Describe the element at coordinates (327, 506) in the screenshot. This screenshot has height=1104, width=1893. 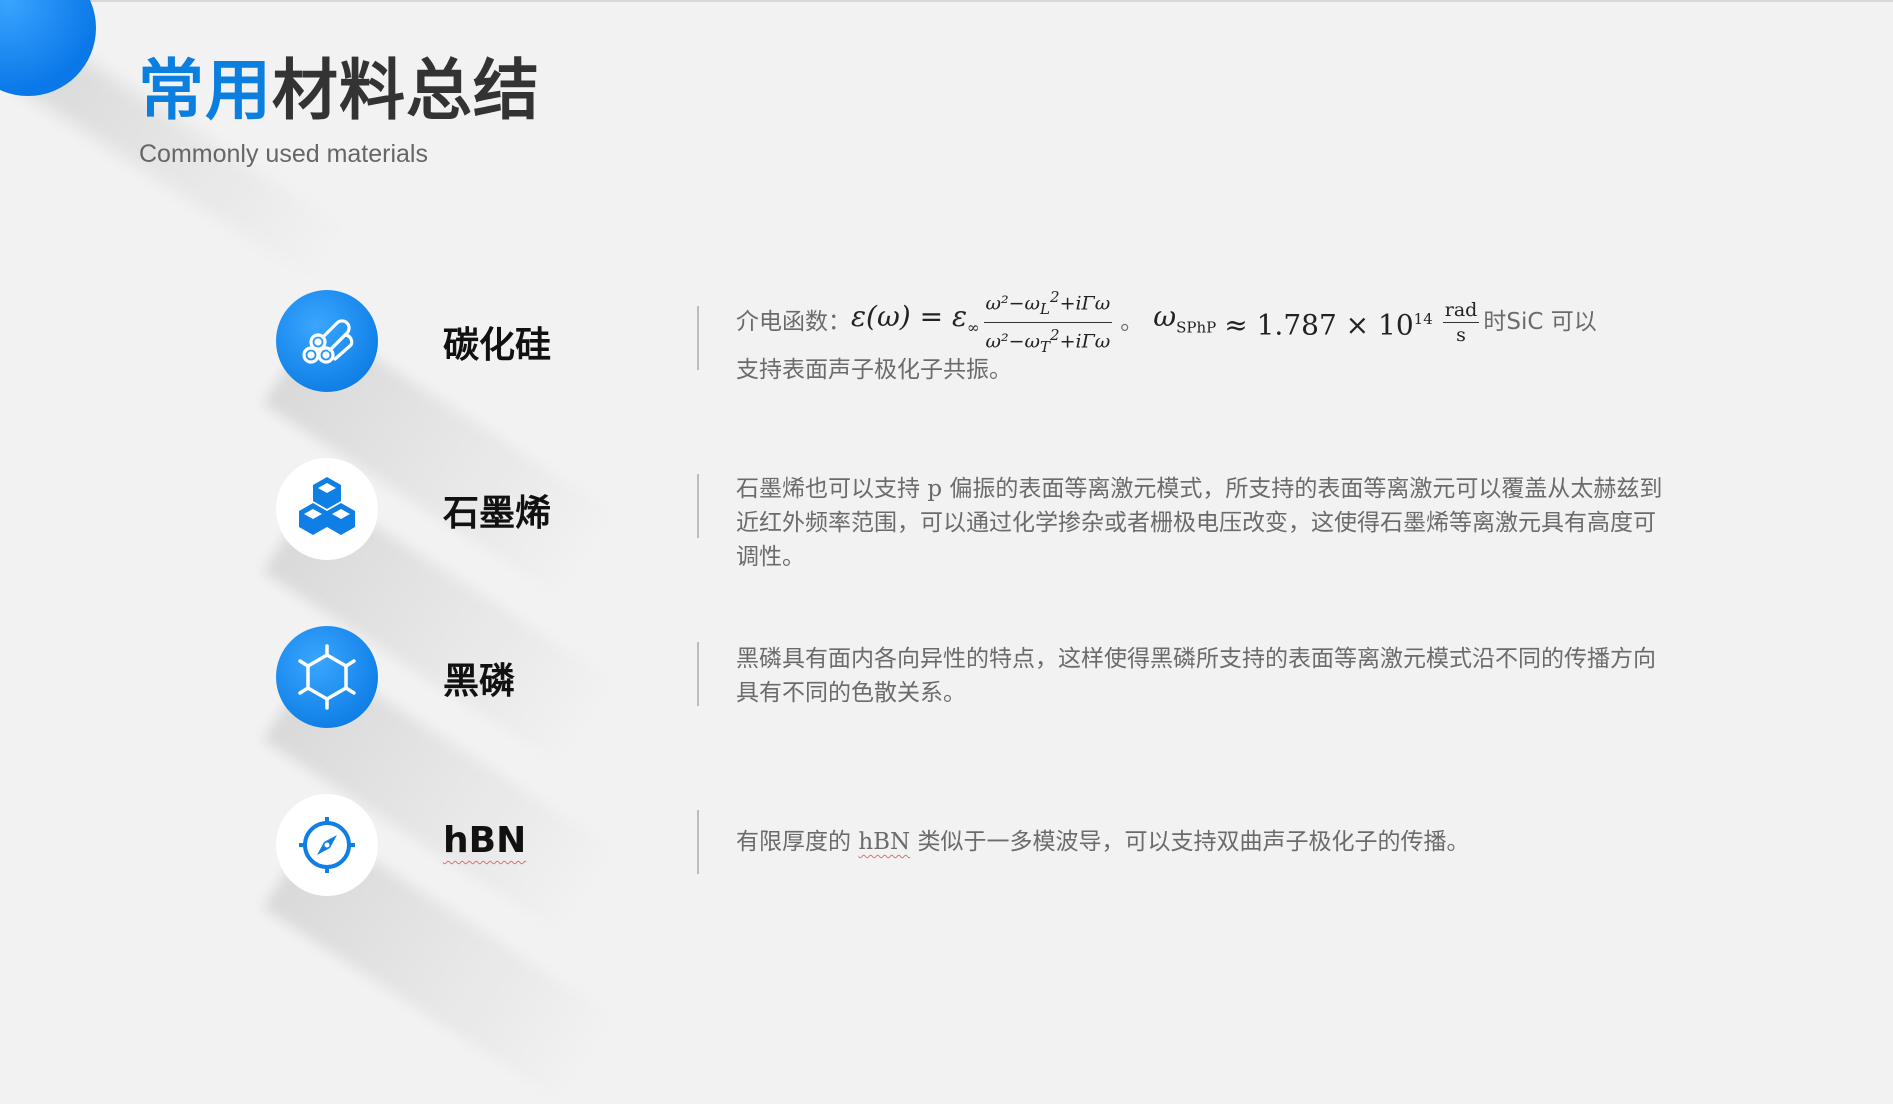
I see `hexagon-cubes-icon` at that location.